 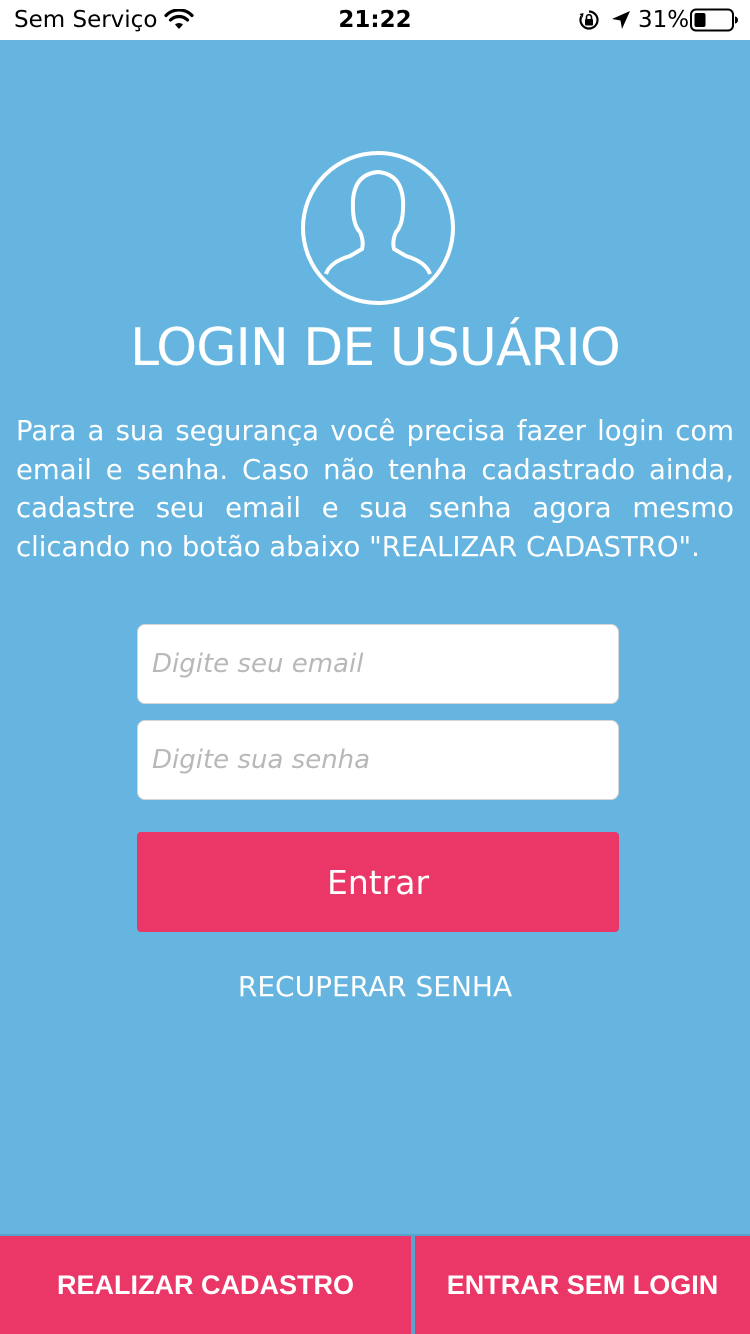 What do you see at coordinates (378, 228) in the screenshot?
I see `user-avatar-icon` at bounding box center [378, 228].